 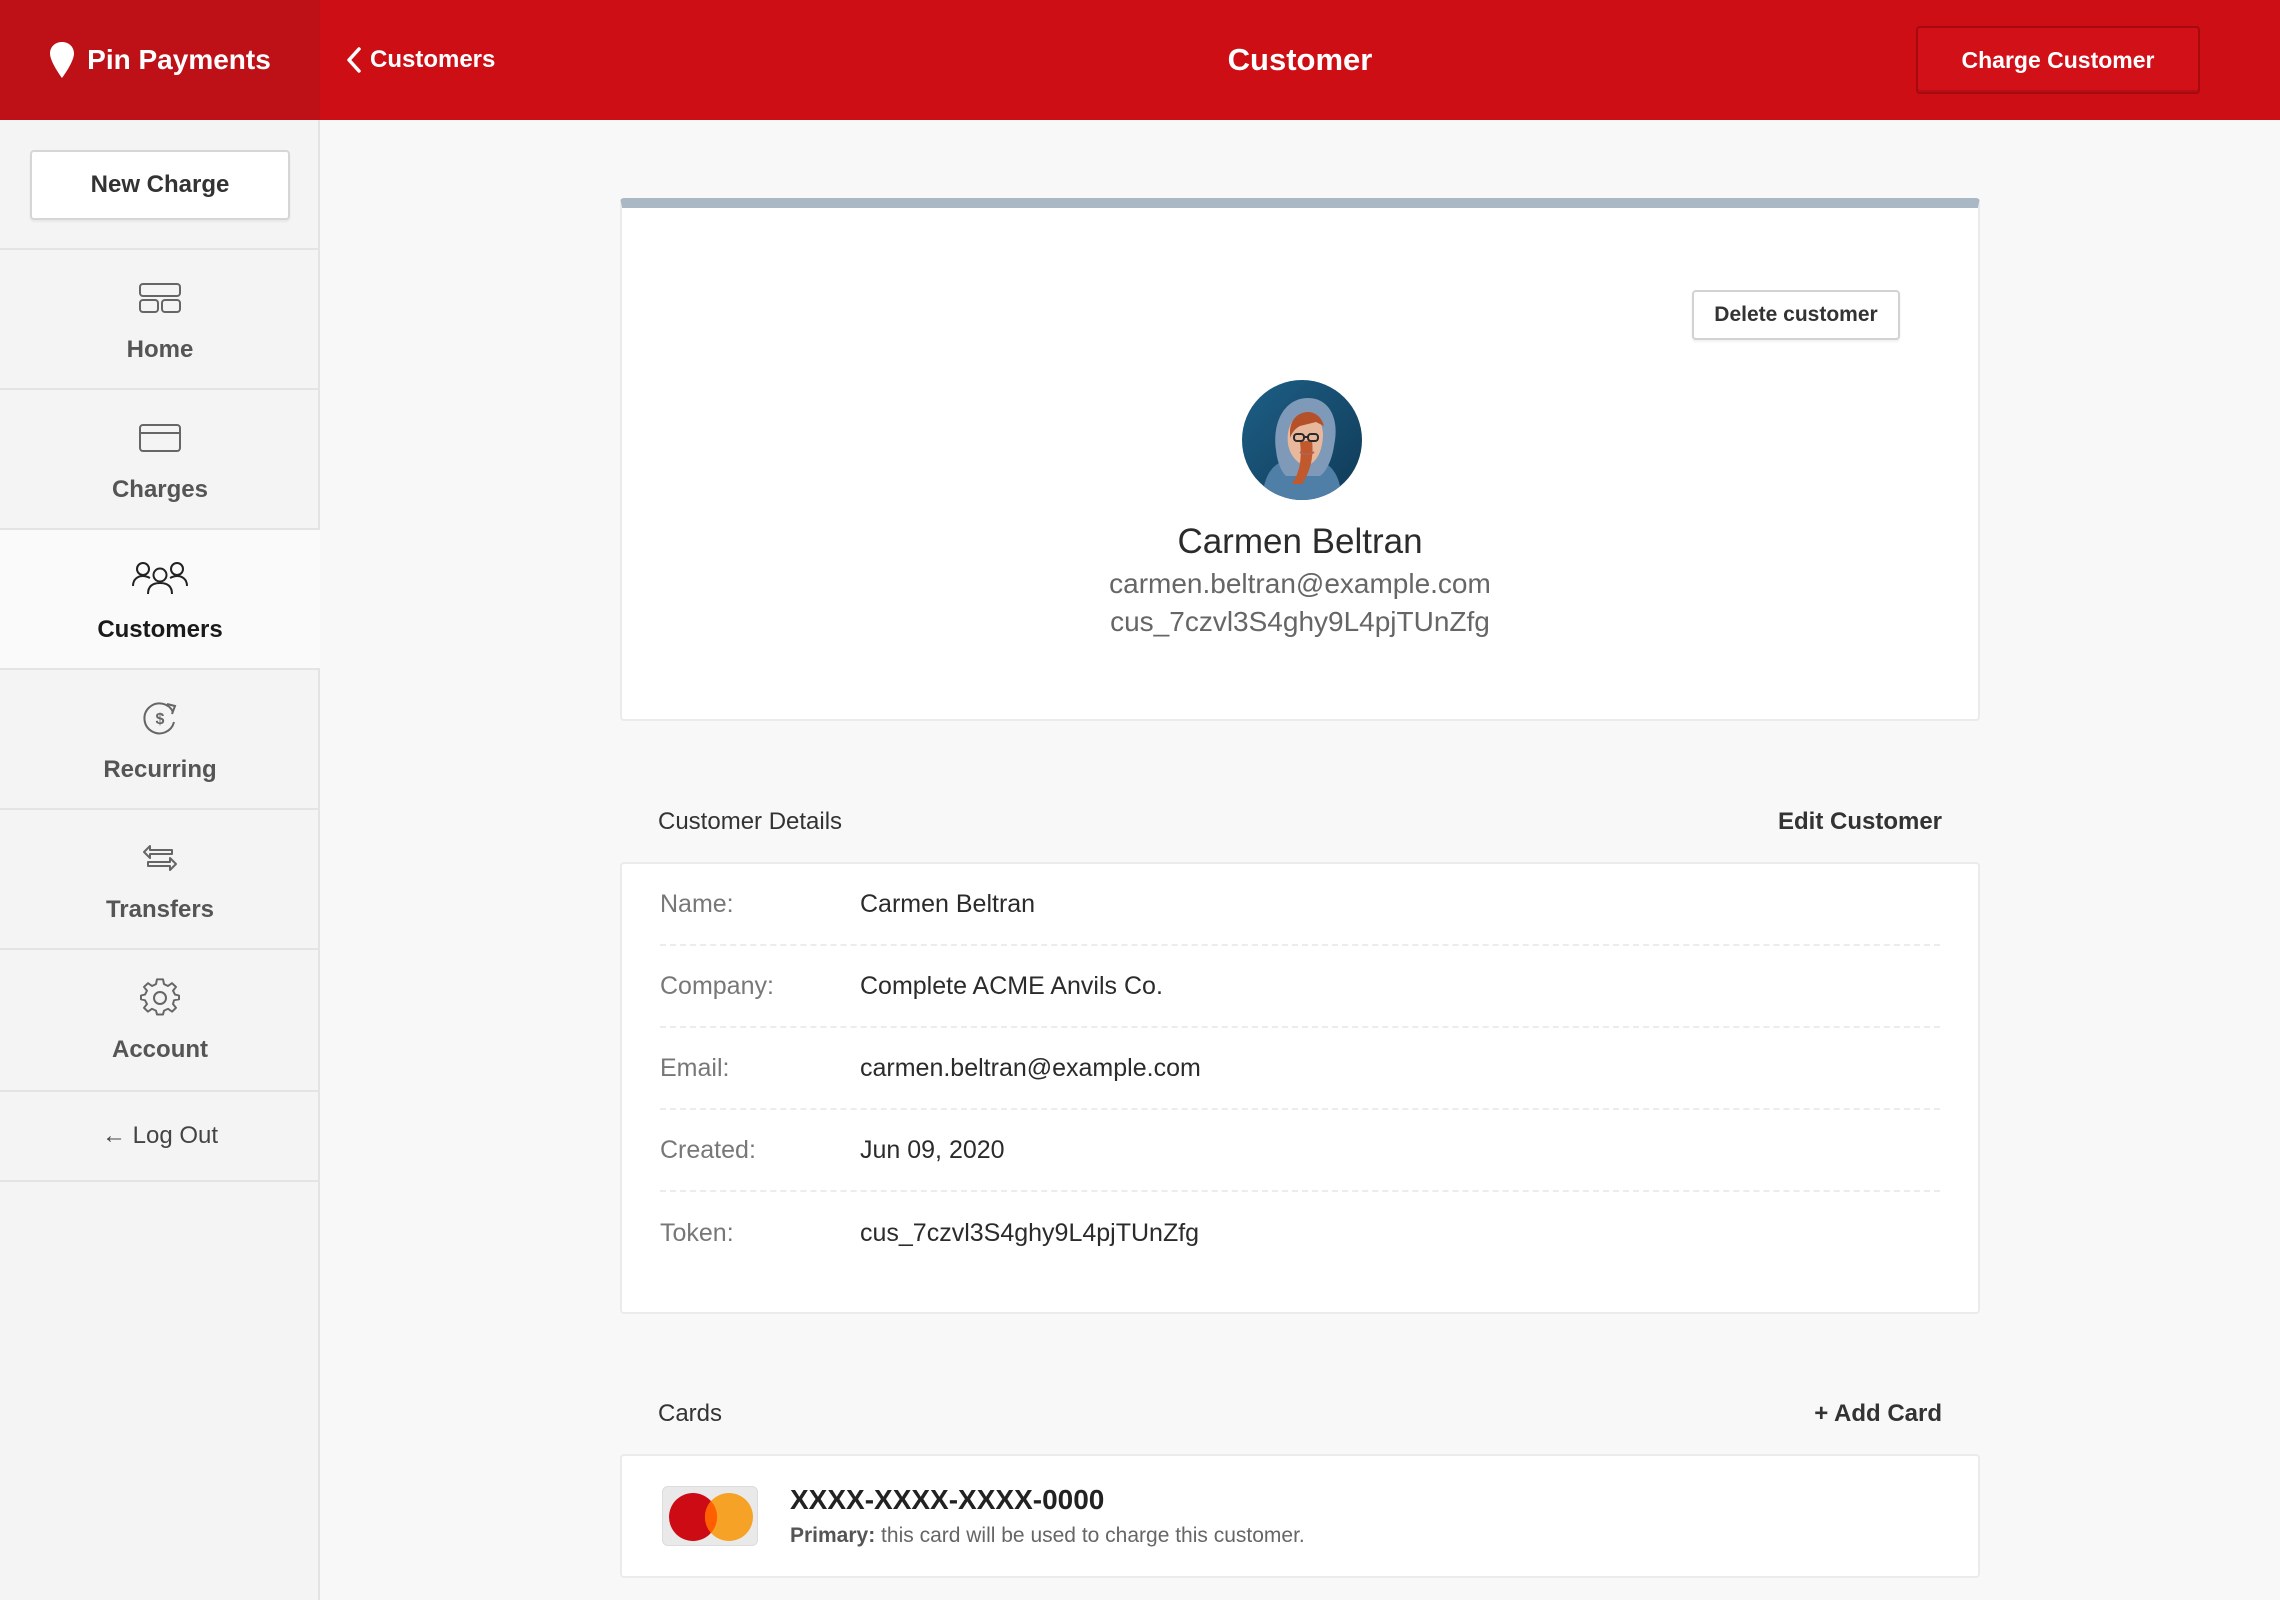 What do you see at coordinates (160, 1049) in the screenshot?
I see `sidebar-item-label: Account` at bounding box center [160, 1049].